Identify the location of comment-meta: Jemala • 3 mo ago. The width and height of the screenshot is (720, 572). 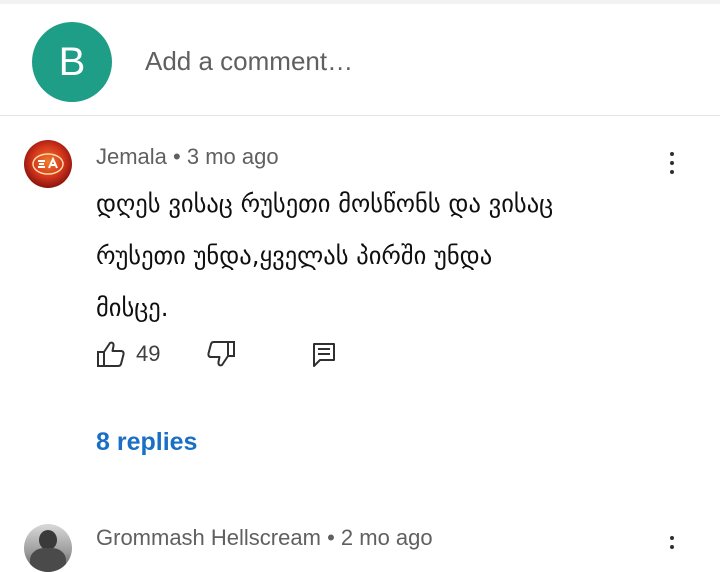
(187, 157).